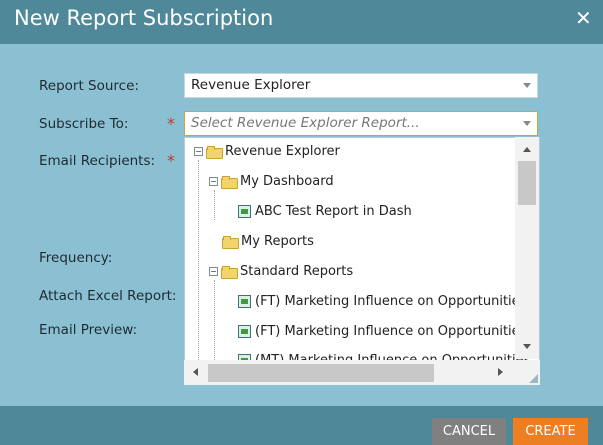 The height and width of the screenshot is (445, 603). What do you see at coordinates (528, 372) in the screenshot?
I see `resize-corner` at bounding box center [528, 372].